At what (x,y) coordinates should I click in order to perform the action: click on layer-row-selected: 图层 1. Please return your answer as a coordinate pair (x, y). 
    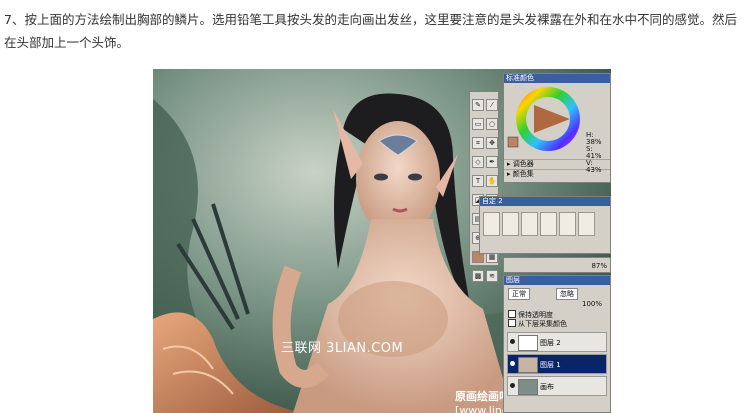
    Looking at the image, I should click on (557, 364).